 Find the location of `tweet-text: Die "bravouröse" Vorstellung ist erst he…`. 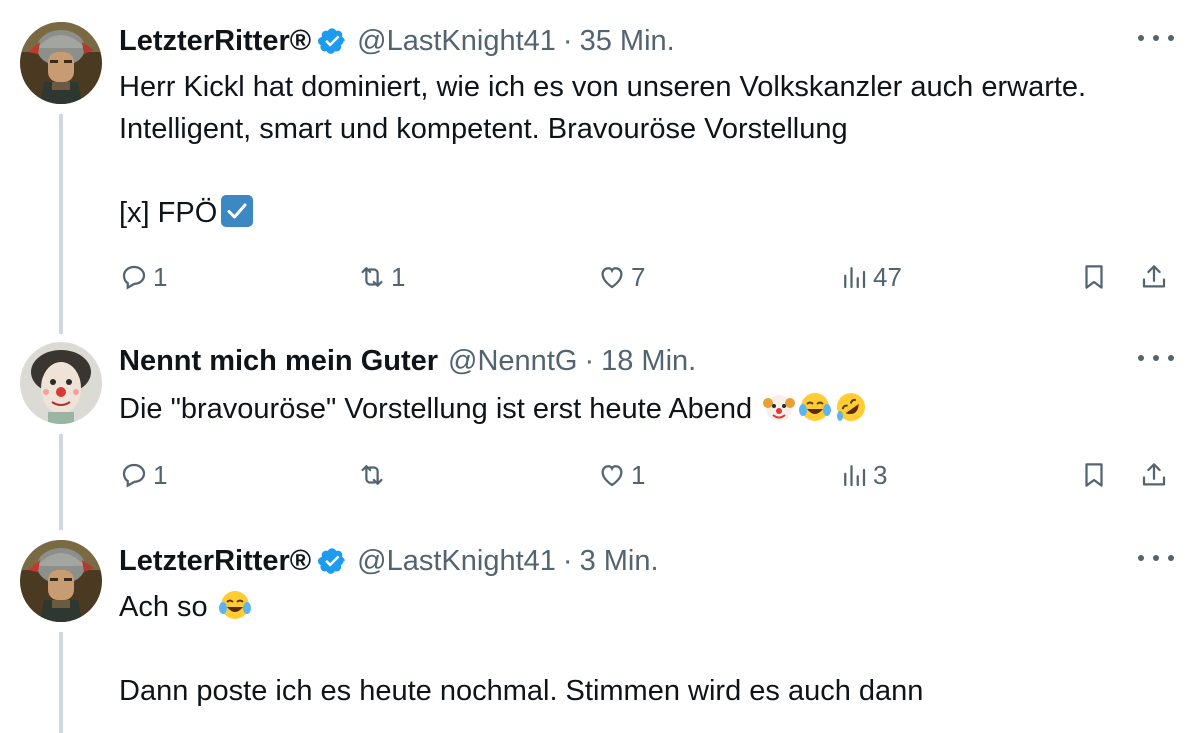

tweet-text: Die "bravouröse" Vorstellung ist erst he… is located at coordinates (493, 409).